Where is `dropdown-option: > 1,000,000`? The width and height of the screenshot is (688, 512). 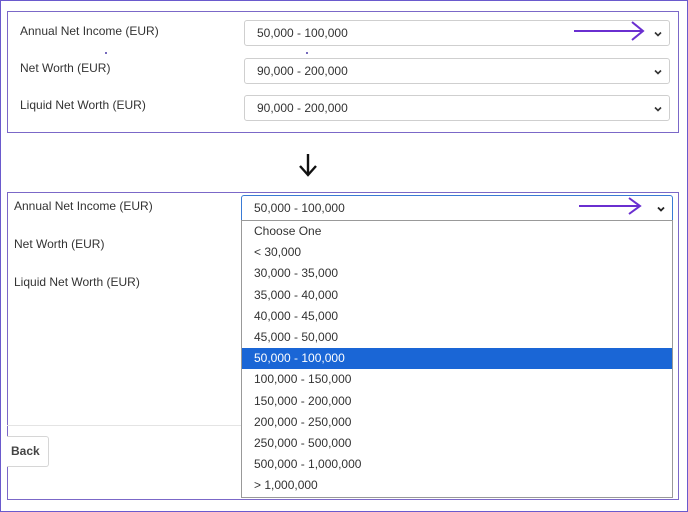 dropdown-option: > 1,000,000 is located at coordinates (457, 485).